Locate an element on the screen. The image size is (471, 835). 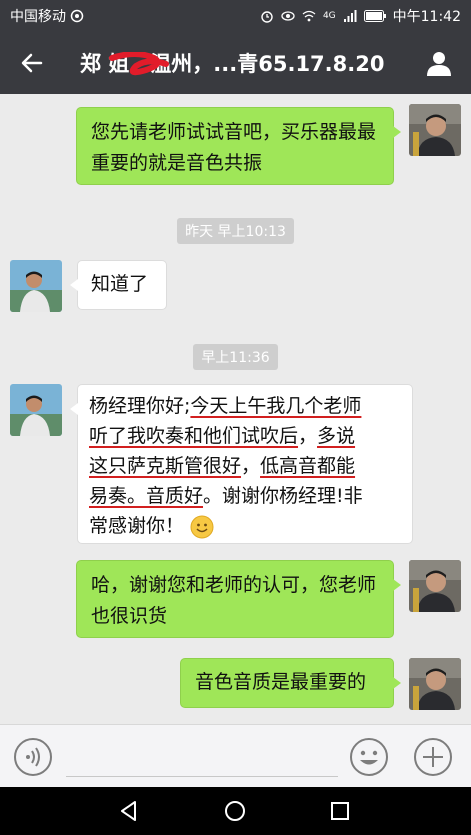
wifi-icon is located at coordinates (309, 16).